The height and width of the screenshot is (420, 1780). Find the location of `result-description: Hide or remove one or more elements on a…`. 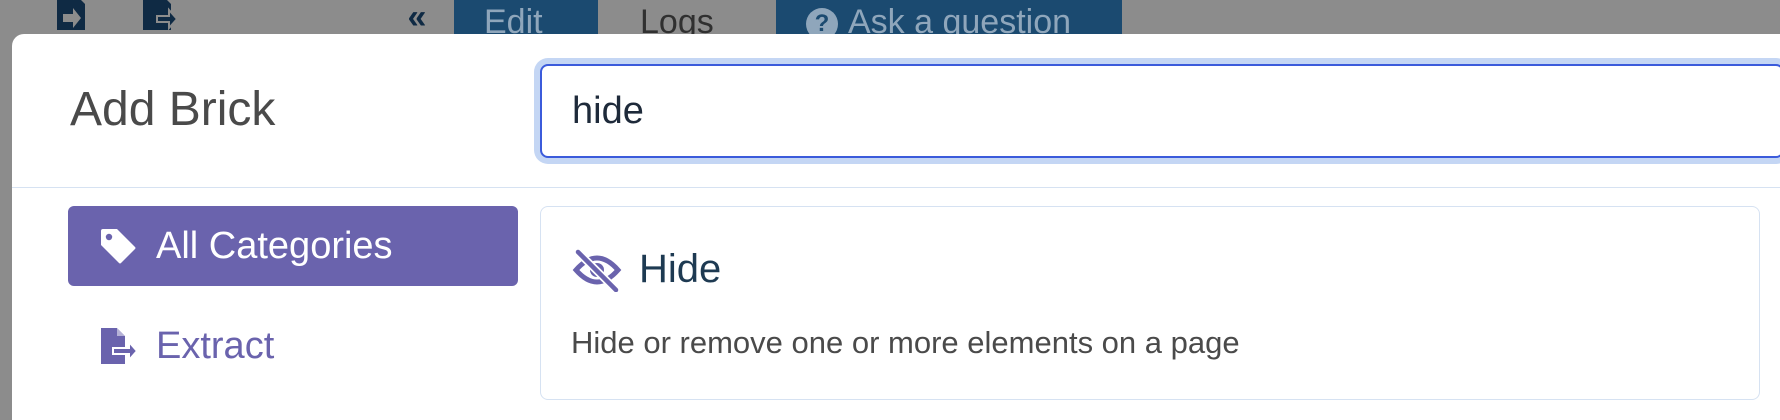

result-description: Hide or remove one or more elements on a… is located at coordinates (905, 342).